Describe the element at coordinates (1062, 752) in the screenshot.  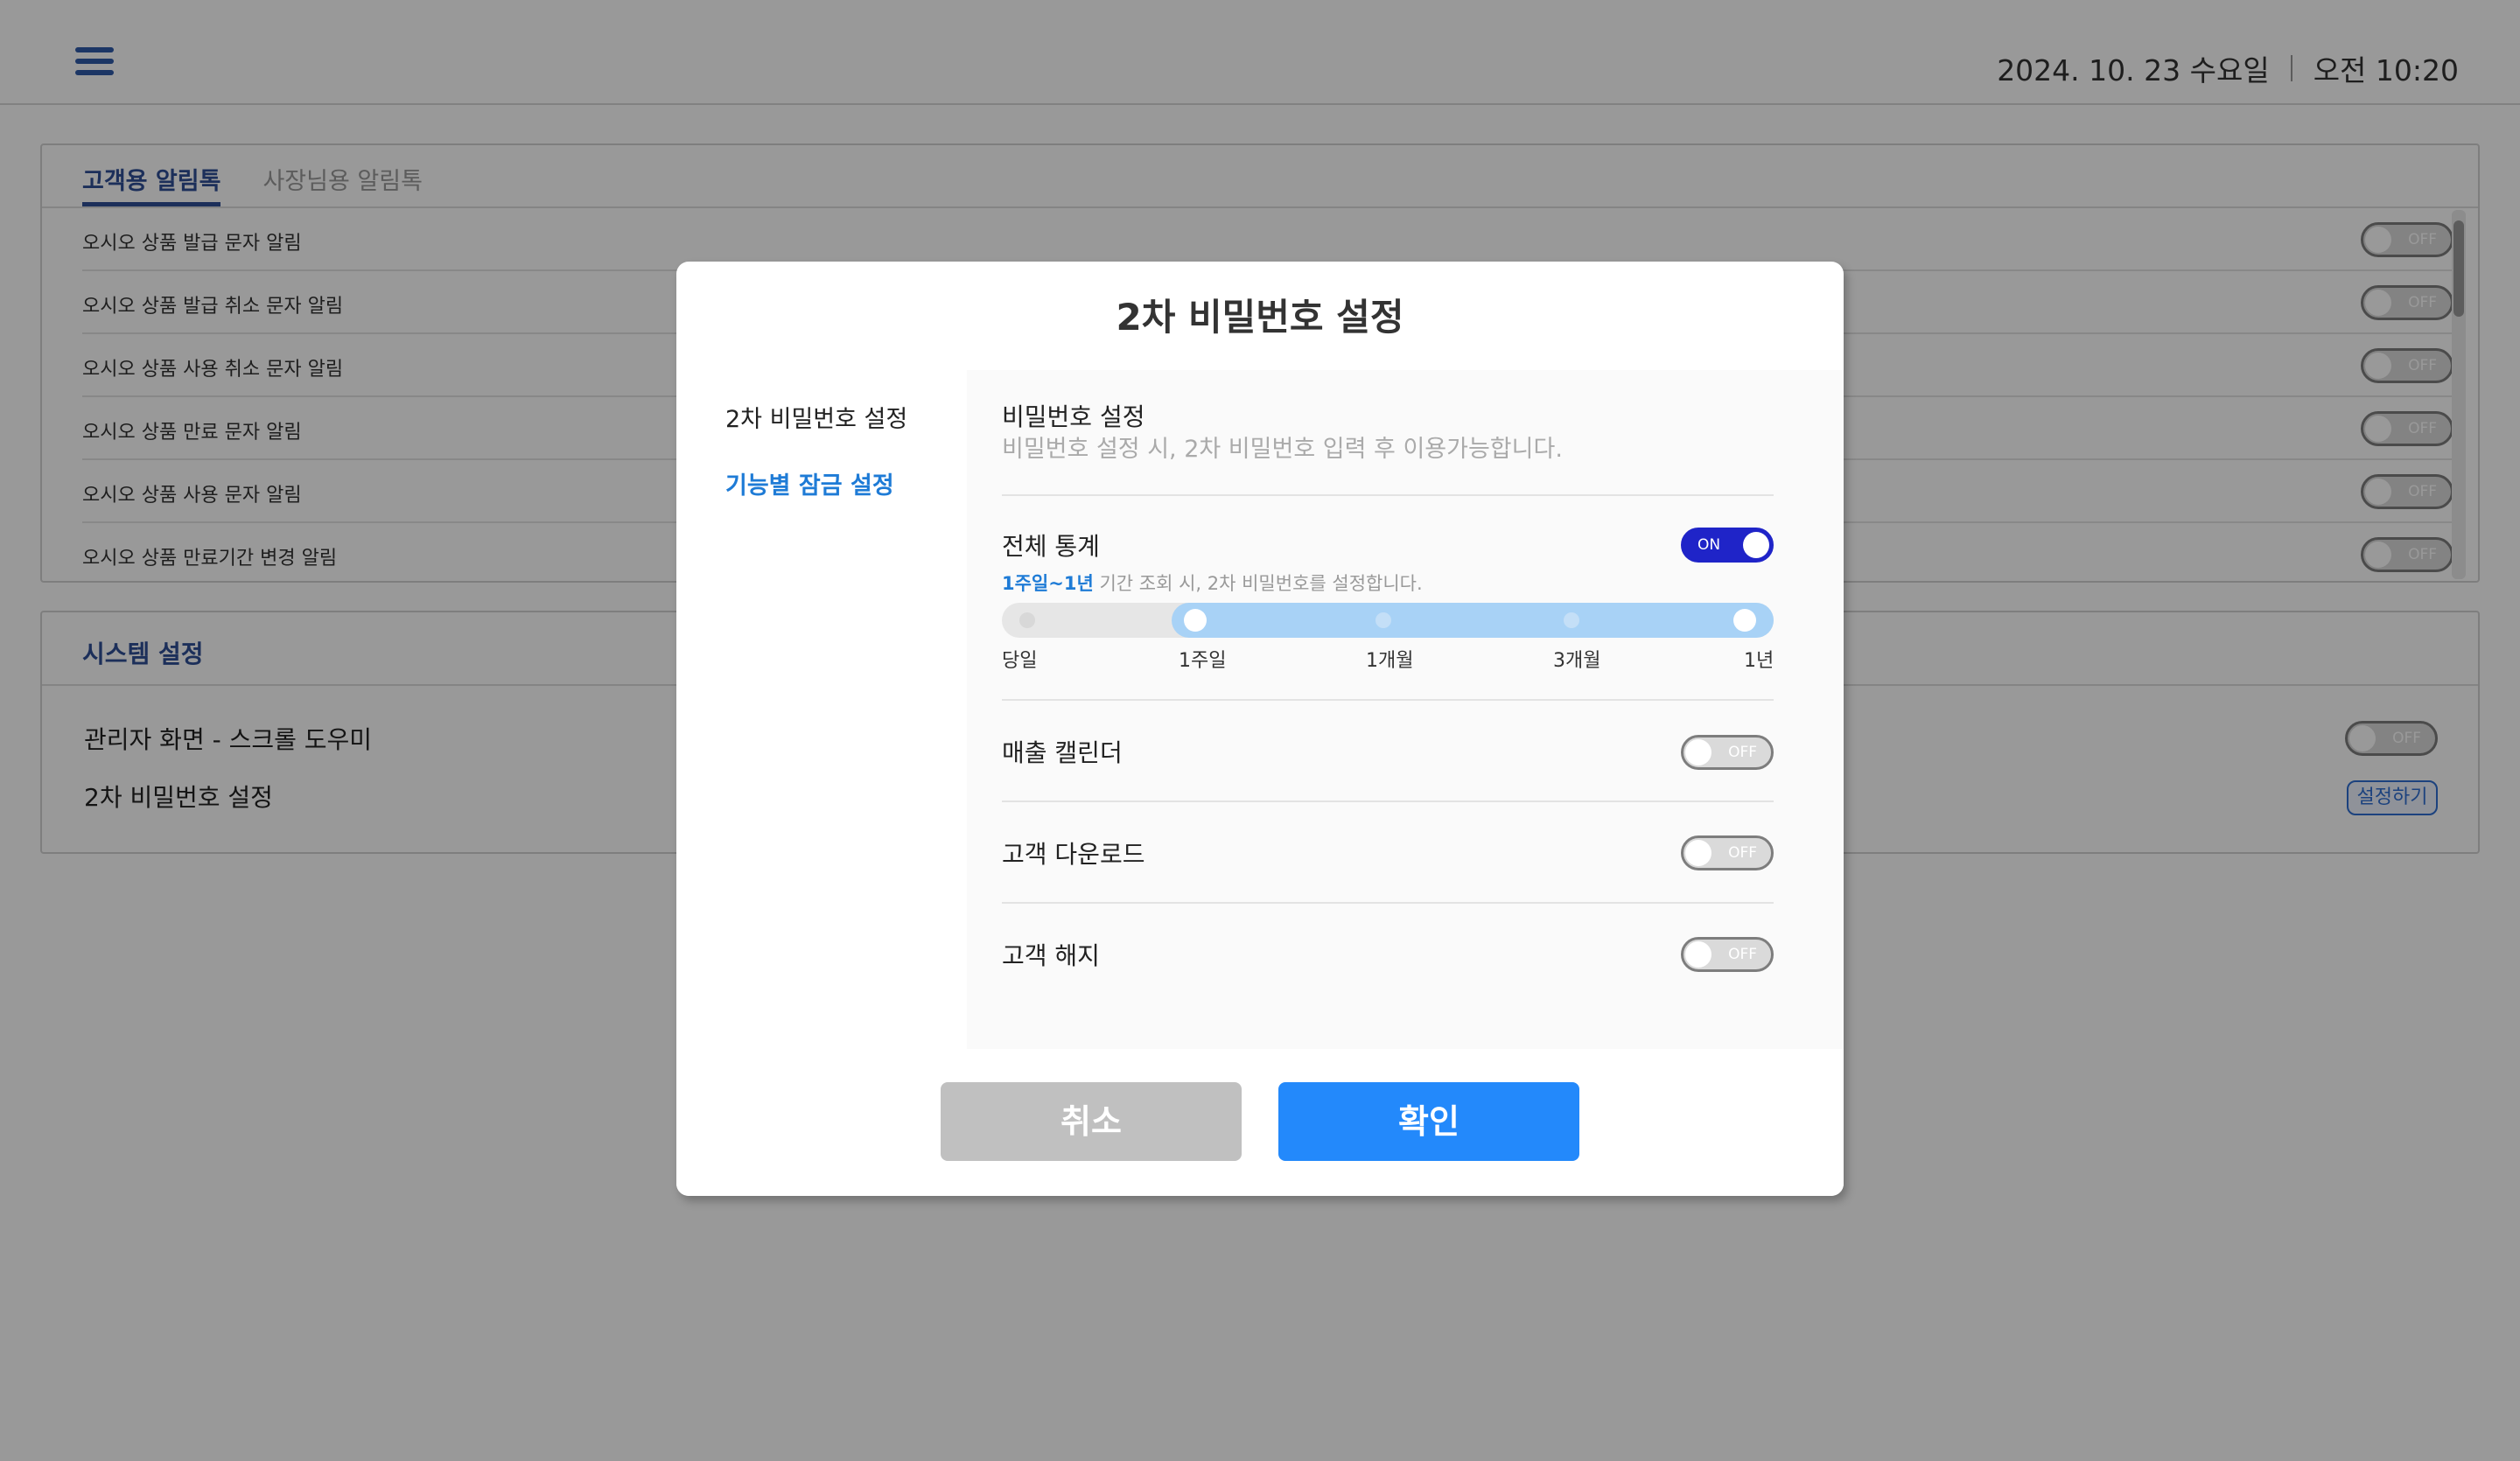
I see `sales-calendar-title: 매출 캘린더` at that location.